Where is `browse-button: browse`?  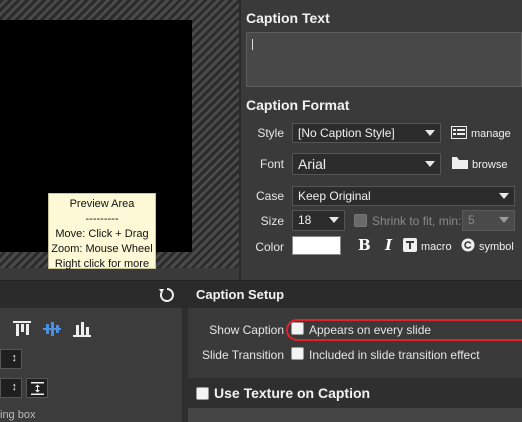 browse-button: browse is located at coordinates (479, 164).